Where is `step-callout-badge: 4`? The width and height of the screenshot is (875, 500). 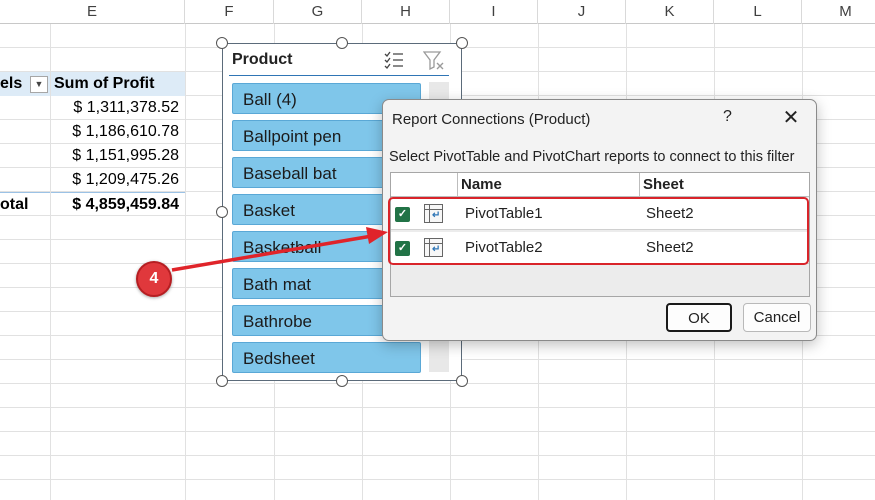
step-callout-badge: 4 is located at coordinates (154, 279).